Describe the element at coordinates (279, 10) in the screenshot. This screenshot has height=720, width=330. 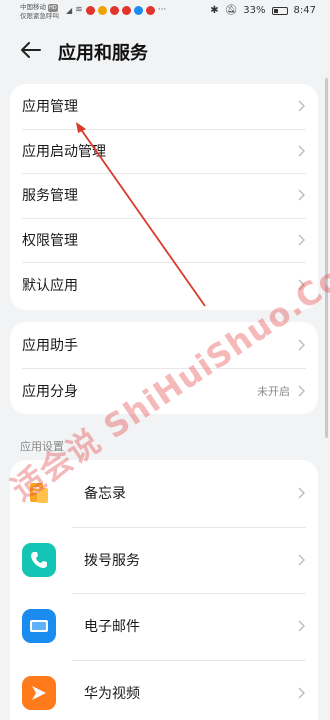
I see `battery-icon` at that location.